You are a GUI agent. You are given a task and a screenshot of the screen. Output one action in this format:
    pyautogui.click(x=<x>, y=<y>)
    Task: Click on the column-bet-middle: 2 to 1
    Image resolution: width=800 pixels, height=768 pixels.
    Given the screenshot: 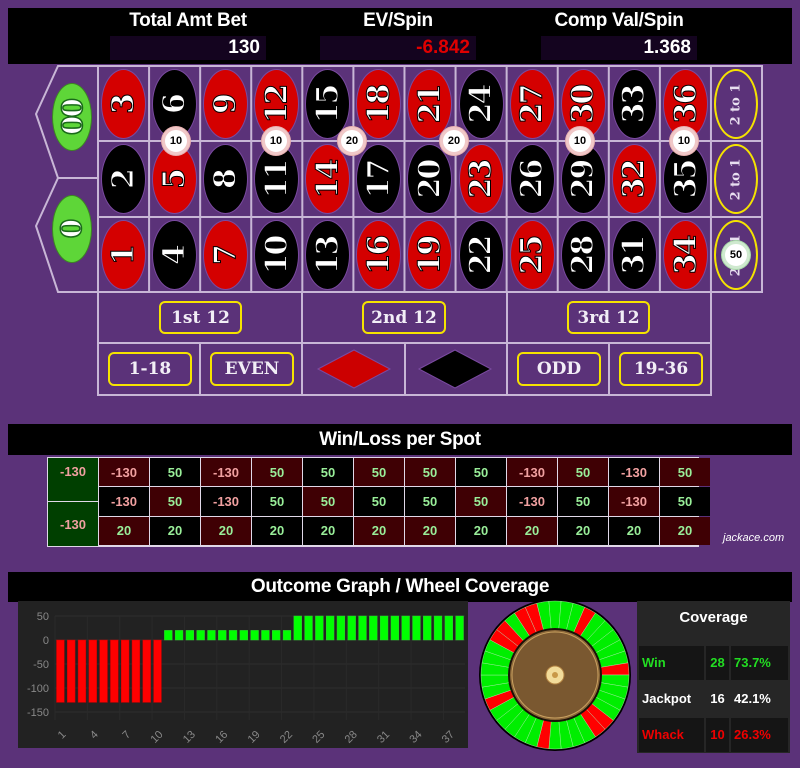 What is the action you would take?
    pyautogui.click(x=736, y=179)
    